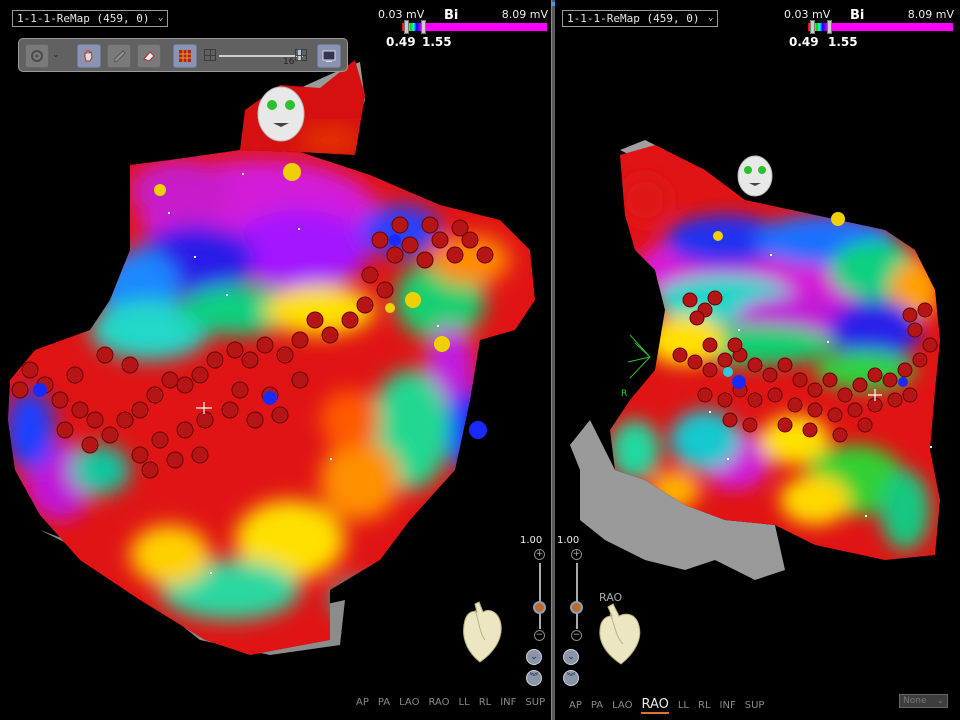 This screenshot has height=720, width=960. I want to click on map-toolbar: ⌄ 16, so click(183, 55).